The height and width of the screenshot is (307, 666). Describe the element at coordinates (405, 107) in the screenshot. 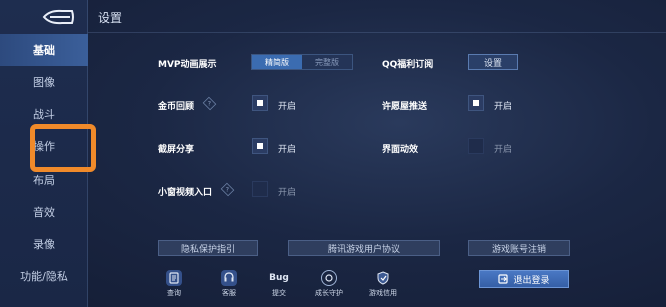

I see `wish-push-label: 许愿屋推送` at that location.